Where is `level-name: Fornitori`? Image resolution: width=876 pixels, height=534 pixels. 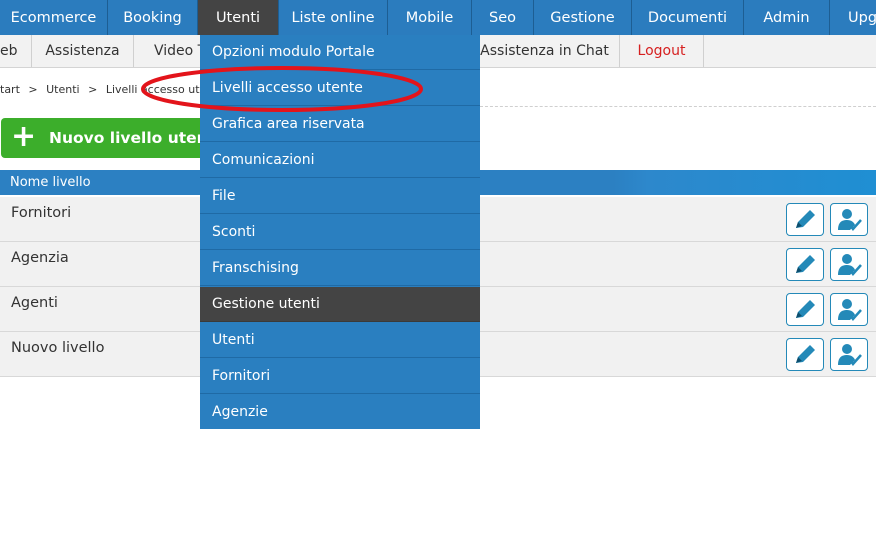
level-name: Fornitori is located at coordinates (41, 213).